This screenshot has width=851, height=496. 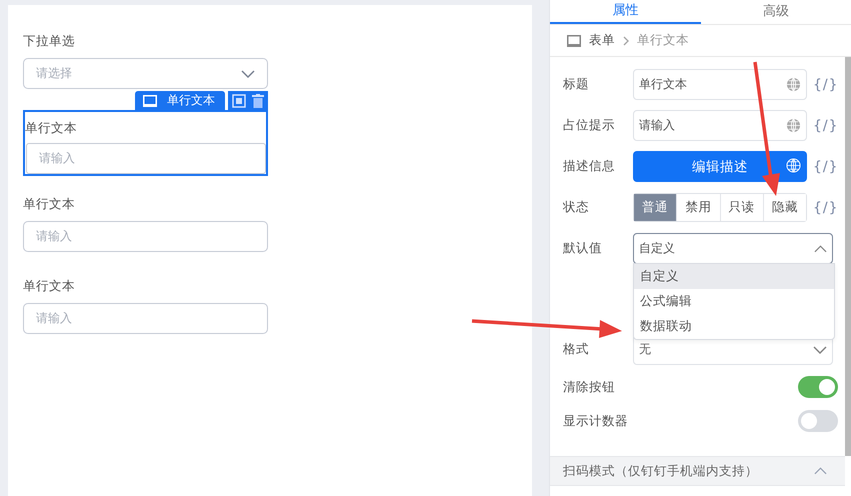 I want to click on scrollbar, so click(x=848, y=256).